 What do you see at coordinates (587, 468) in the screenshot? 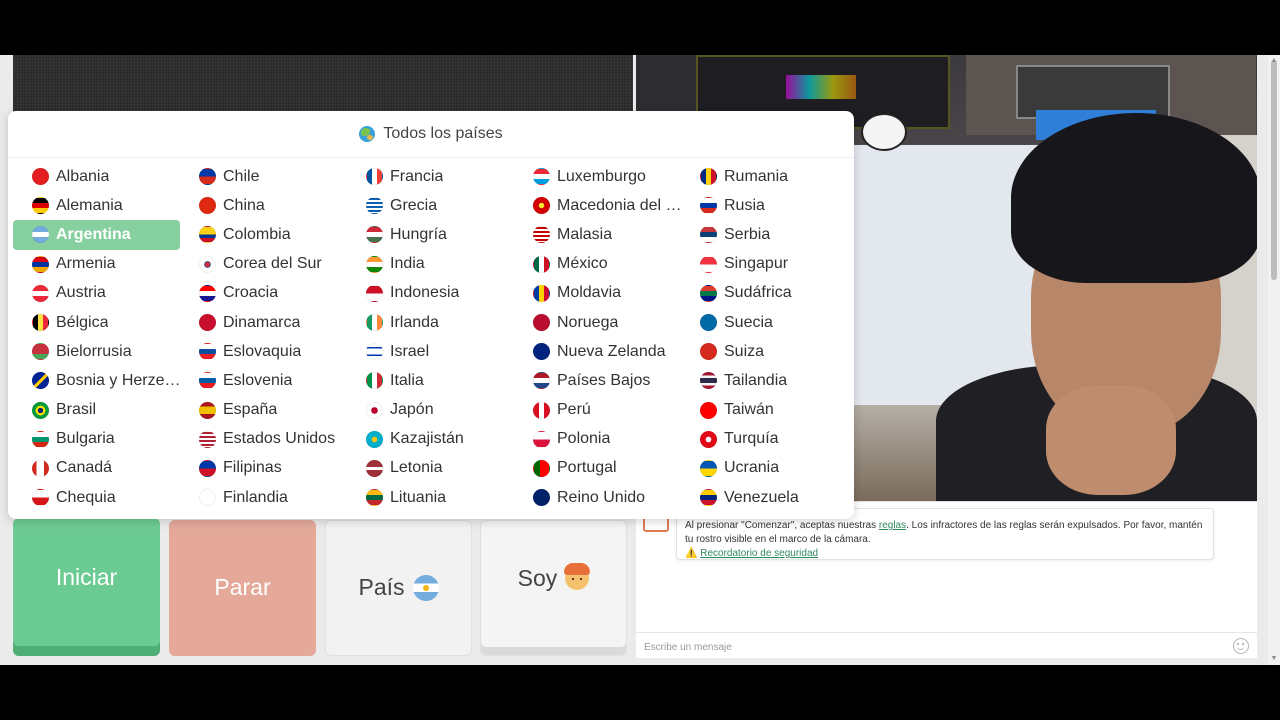
I see `country-name: Portugal` at bounding box center [587, 468].